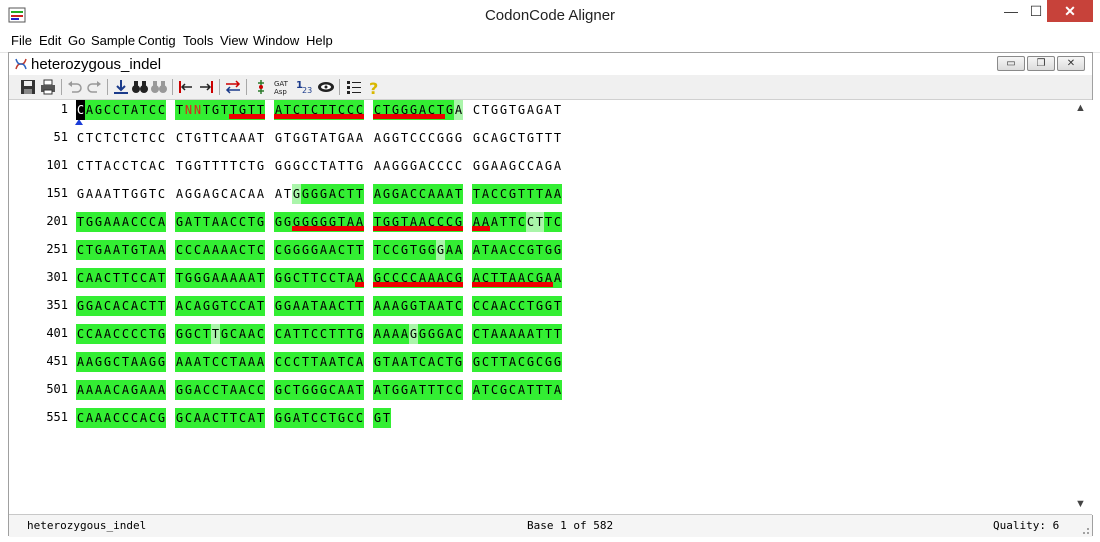 The height and width of the screenshot is (542, 1100). Describe the element at coordinates (94, 87) in the screenshot. I see `redo-icon` at that location.